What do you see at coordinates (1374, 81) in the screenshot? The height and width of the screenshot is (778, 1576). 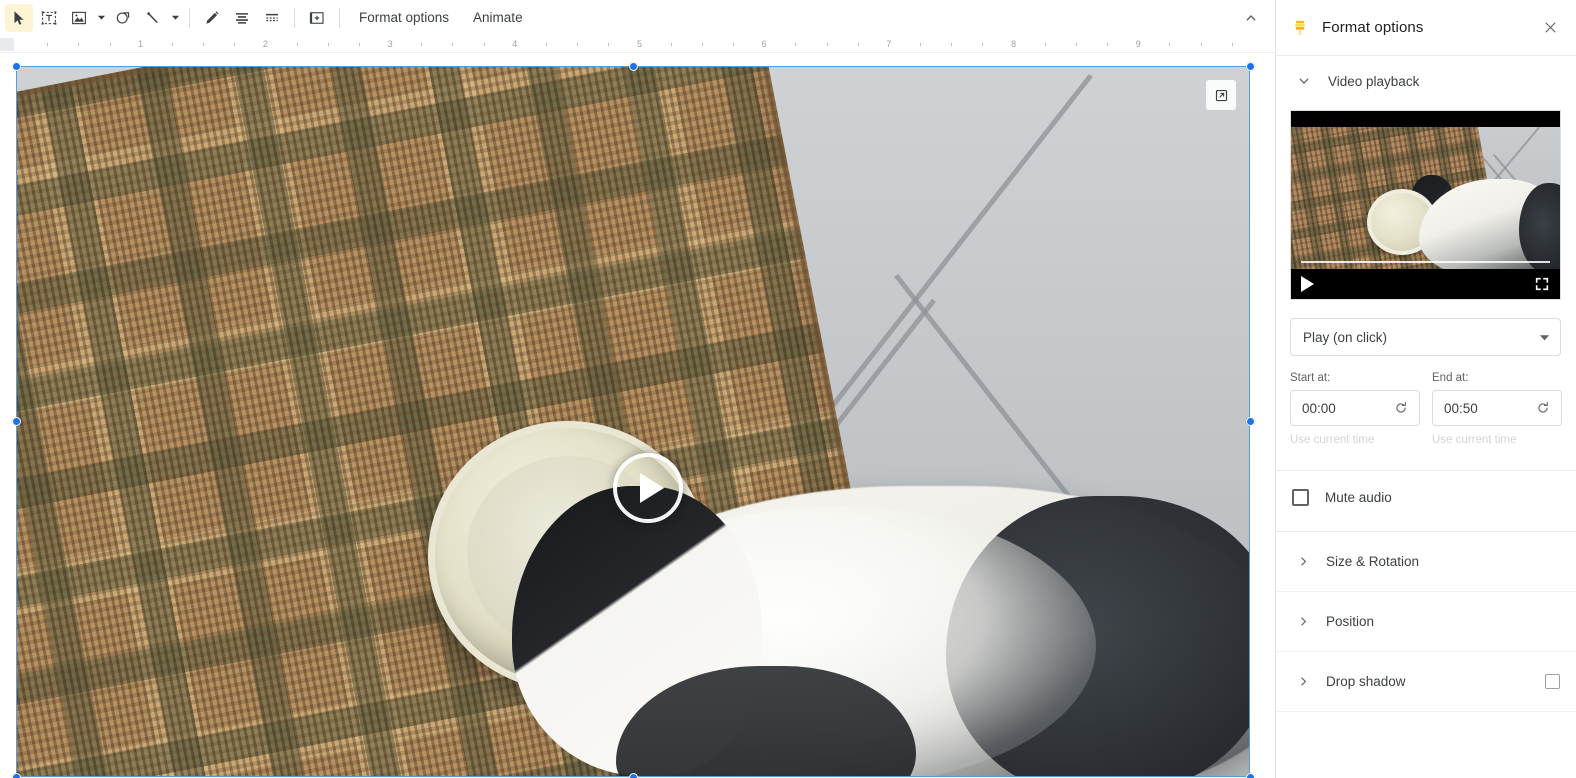 I see `section-video-playback-label: Video playback` at bounding box center [1374, 81].